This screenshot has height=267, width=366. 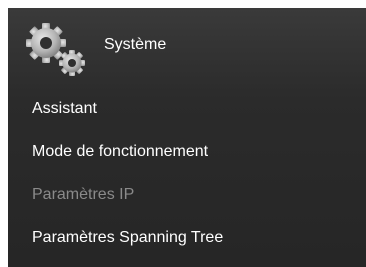 I want to click on menu-item-label: Paramètres Spanning Tree, so click(x=128, y=237).